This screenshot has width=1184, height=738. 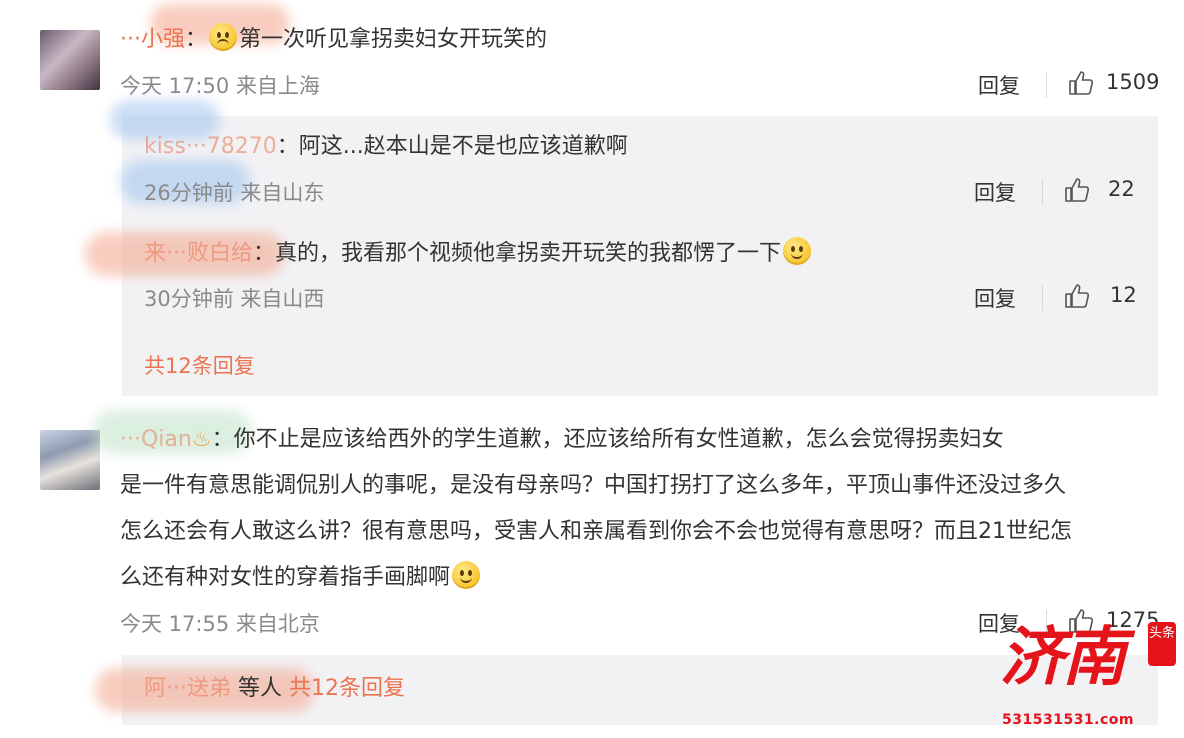 What do you see at coordinates (152, 39) in the screenshot?
I see `username-link: ​···小强` at bounding box center [152, 39].